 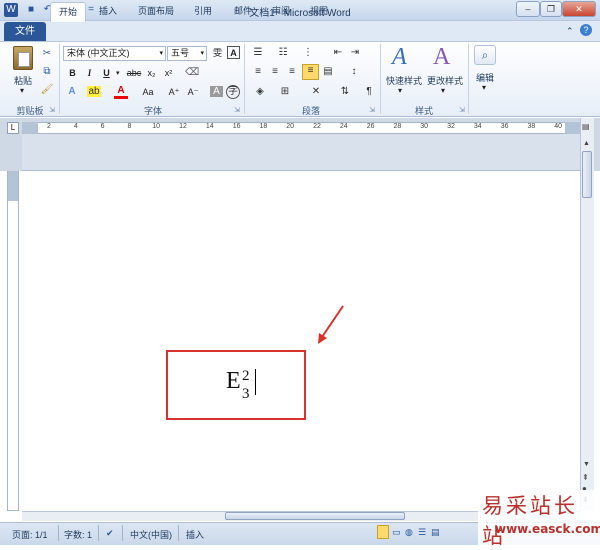 I want to click on ruler-tick-label: 30, so click(x=424, y=126).